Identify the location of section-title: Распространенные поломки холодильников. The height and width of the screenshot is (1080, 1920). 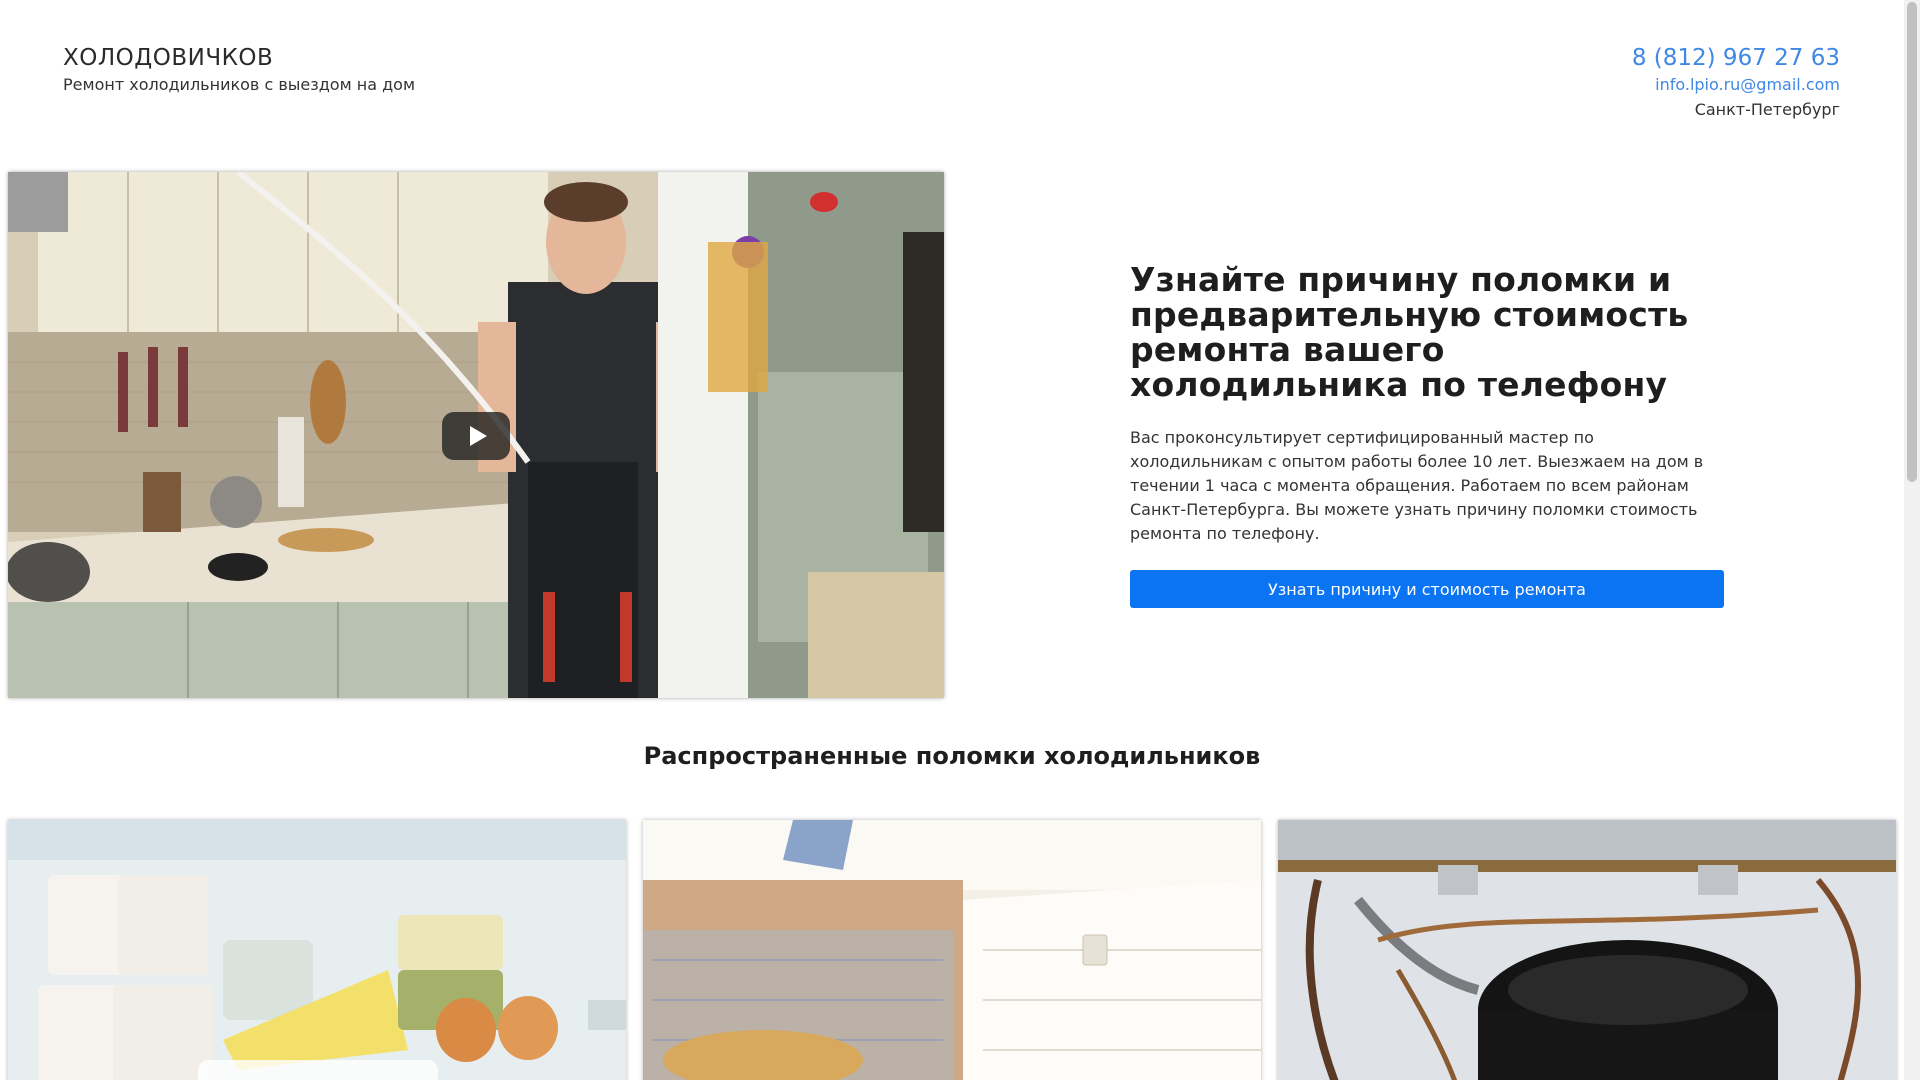
(952, 756).